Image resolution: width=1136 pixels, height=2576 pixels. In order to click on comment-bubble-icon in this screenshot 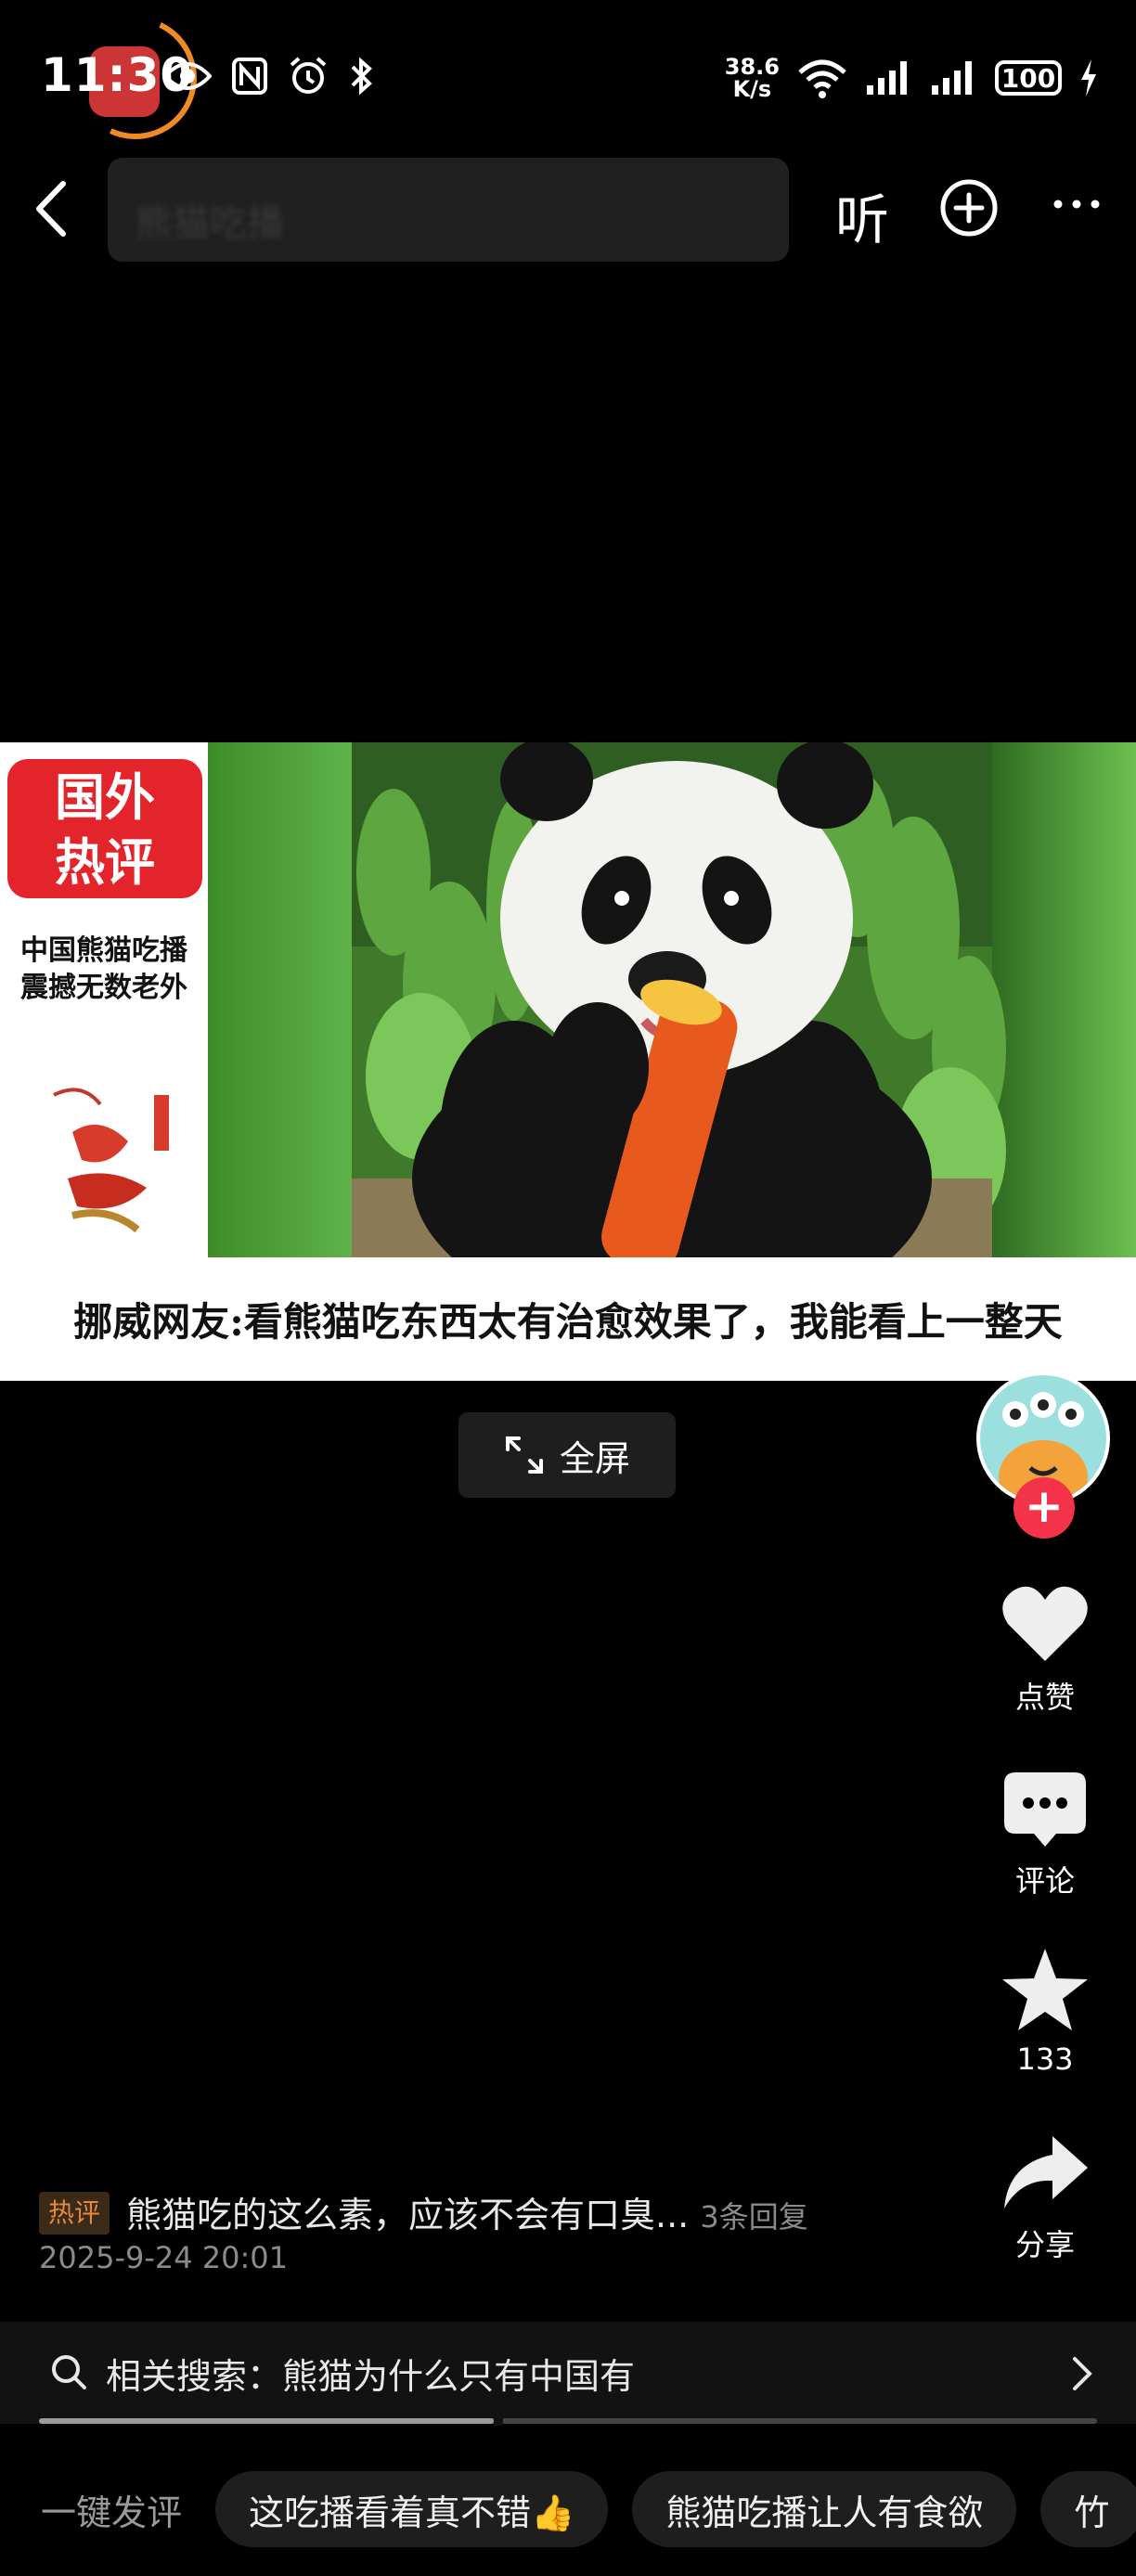, I will do `click(1045, 1809)`.